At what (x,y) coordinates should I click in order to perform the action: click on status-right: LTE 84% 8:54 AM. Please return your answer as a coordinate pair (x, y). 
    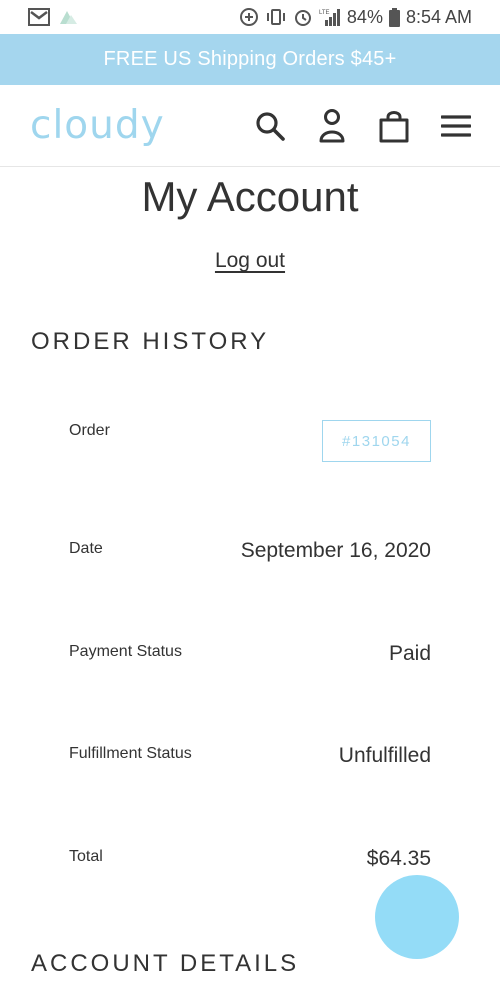
    Looking at the image, I should click on (355, 17).